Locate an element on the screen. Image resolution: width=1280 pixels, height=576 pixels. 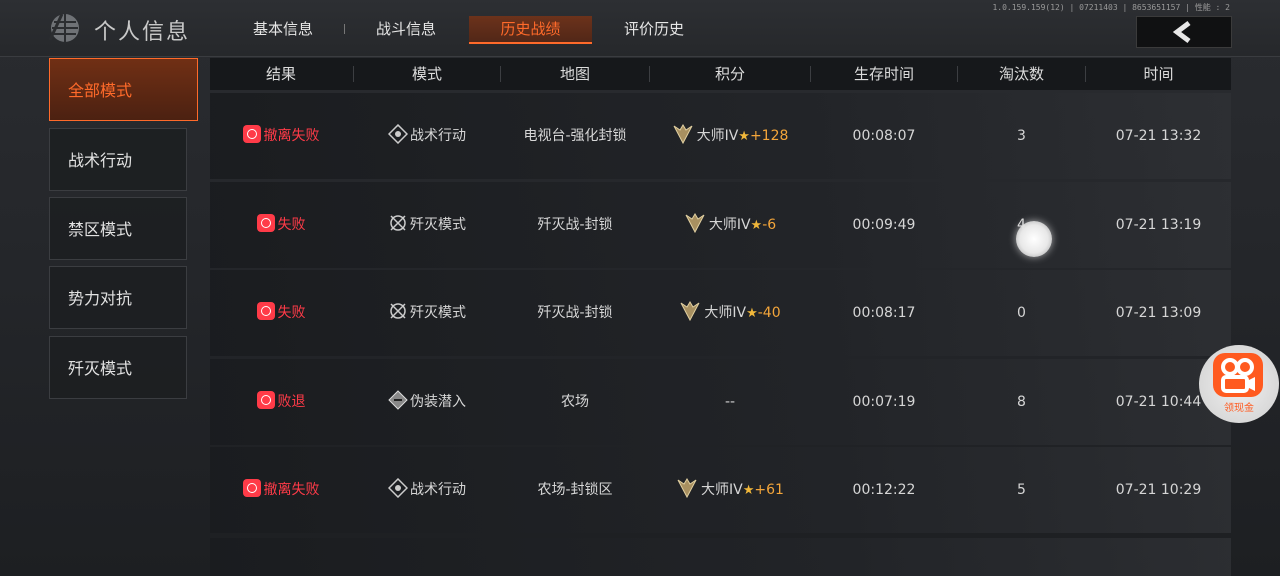
sidebar-item-annihilation: 歼灭模式 is located at coordinates (118, 367).